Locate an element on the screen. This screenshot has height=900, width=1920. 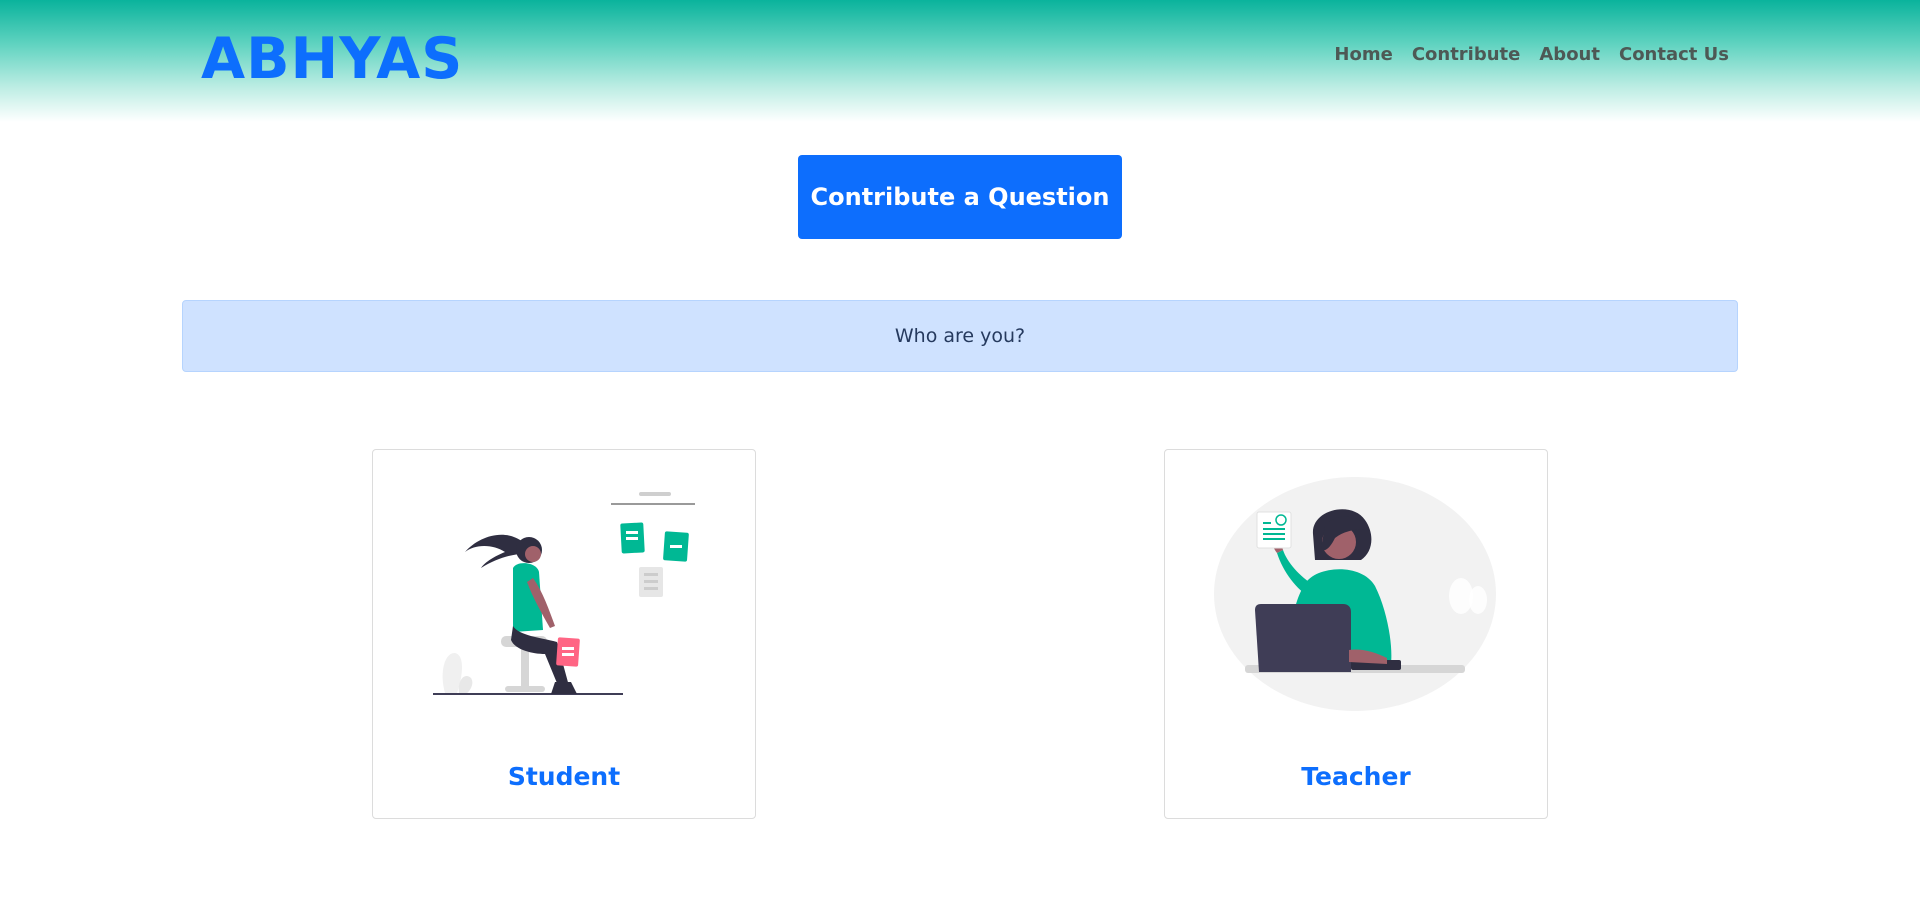
student-card: Student is located at coordinates (564, 634).